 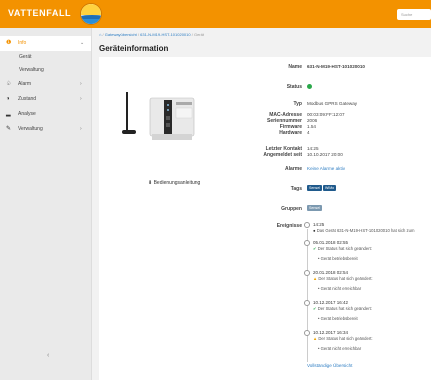 What do you see at coordinates (48, 355) in the screenshot?
I see `collapse-sidebar-icon: ‹` at bounding box center [48, 355].